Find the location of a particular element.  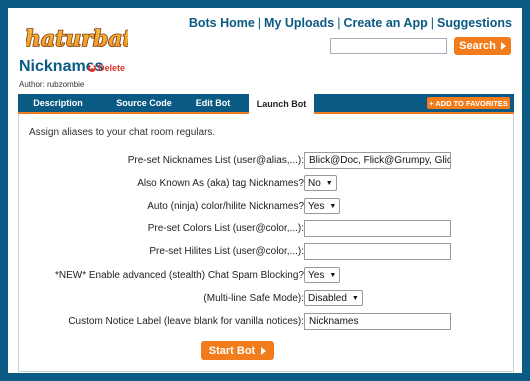

add-to-favorites-button: + ADD TO FAVORITES is located at coordinates (468, 103).